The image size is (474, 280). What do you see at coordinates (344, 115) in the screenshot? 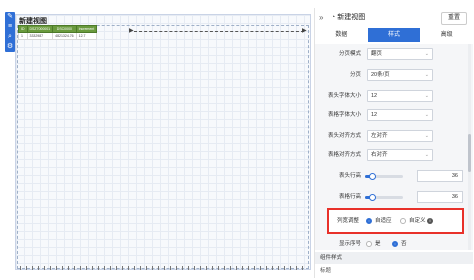
I see `cell-font-size-label: 表格字体大小` at bounding box center [344, 115].